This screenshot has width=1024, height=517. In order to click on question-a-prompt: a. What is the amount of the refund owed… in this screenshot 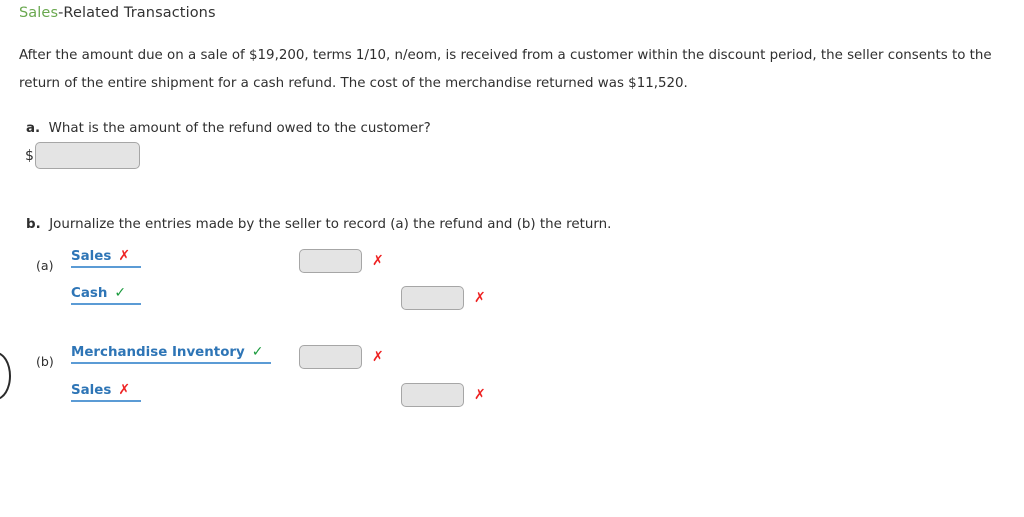, I will do `click(228, 129)`.